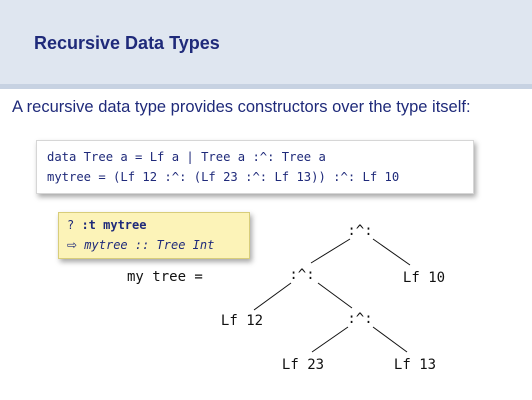 The width and height of the screenshot is (532, 400). Describe the element at coordinates (424, 278) in the screenshot. I see `node-right-leaf: Lf 10` at that location.